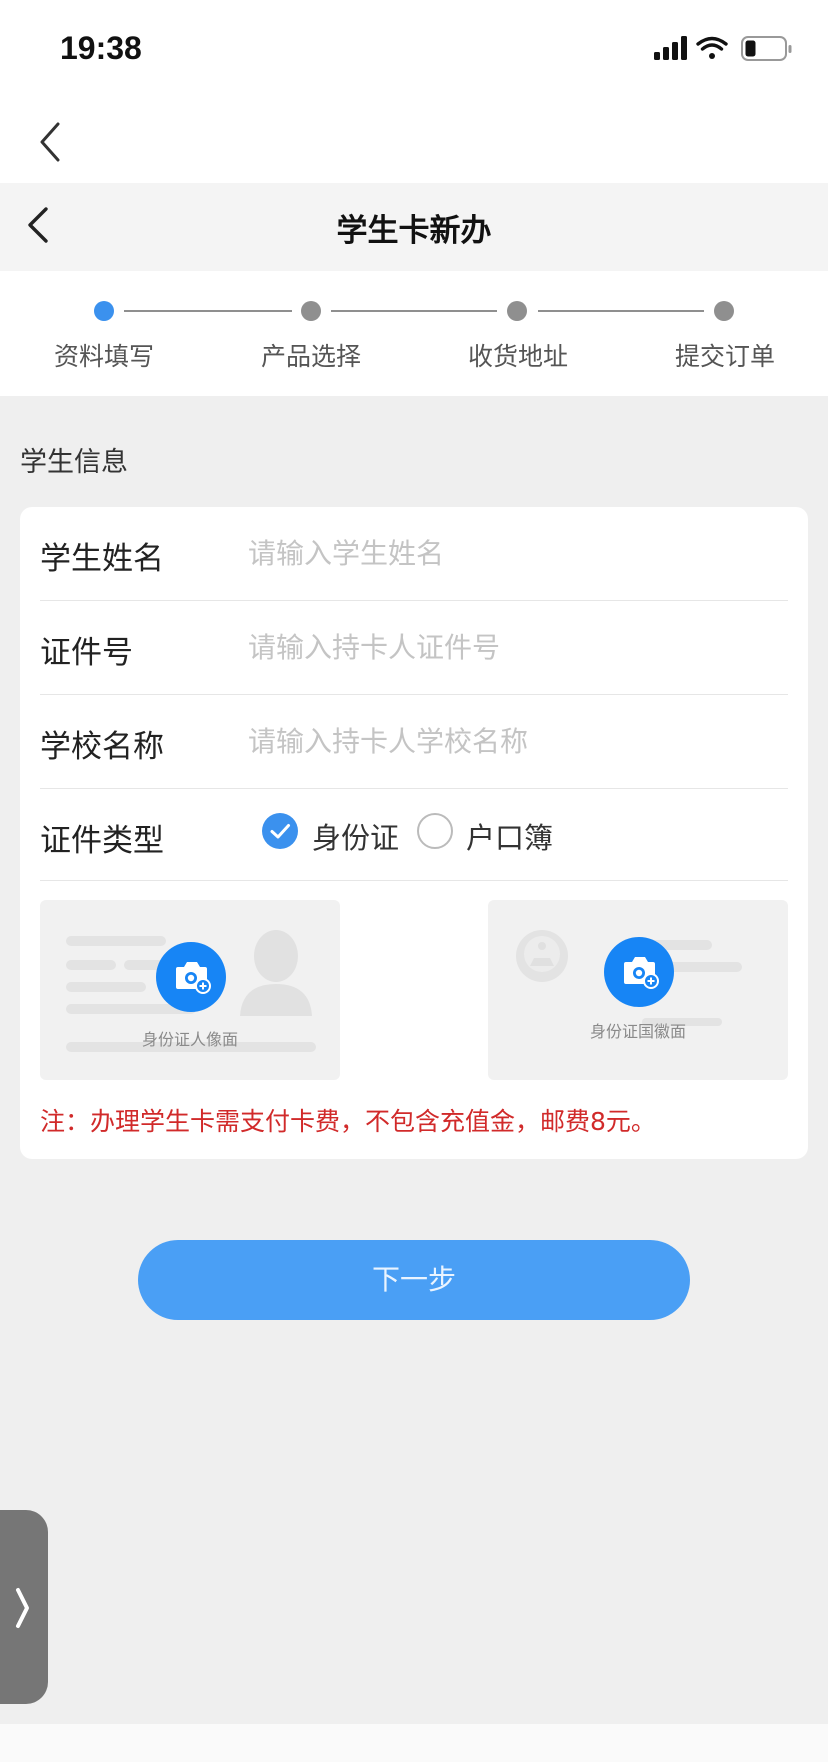  Describe the element at coordinates (712, 47) in the screenshot. I see `wifi-icon` at that location.